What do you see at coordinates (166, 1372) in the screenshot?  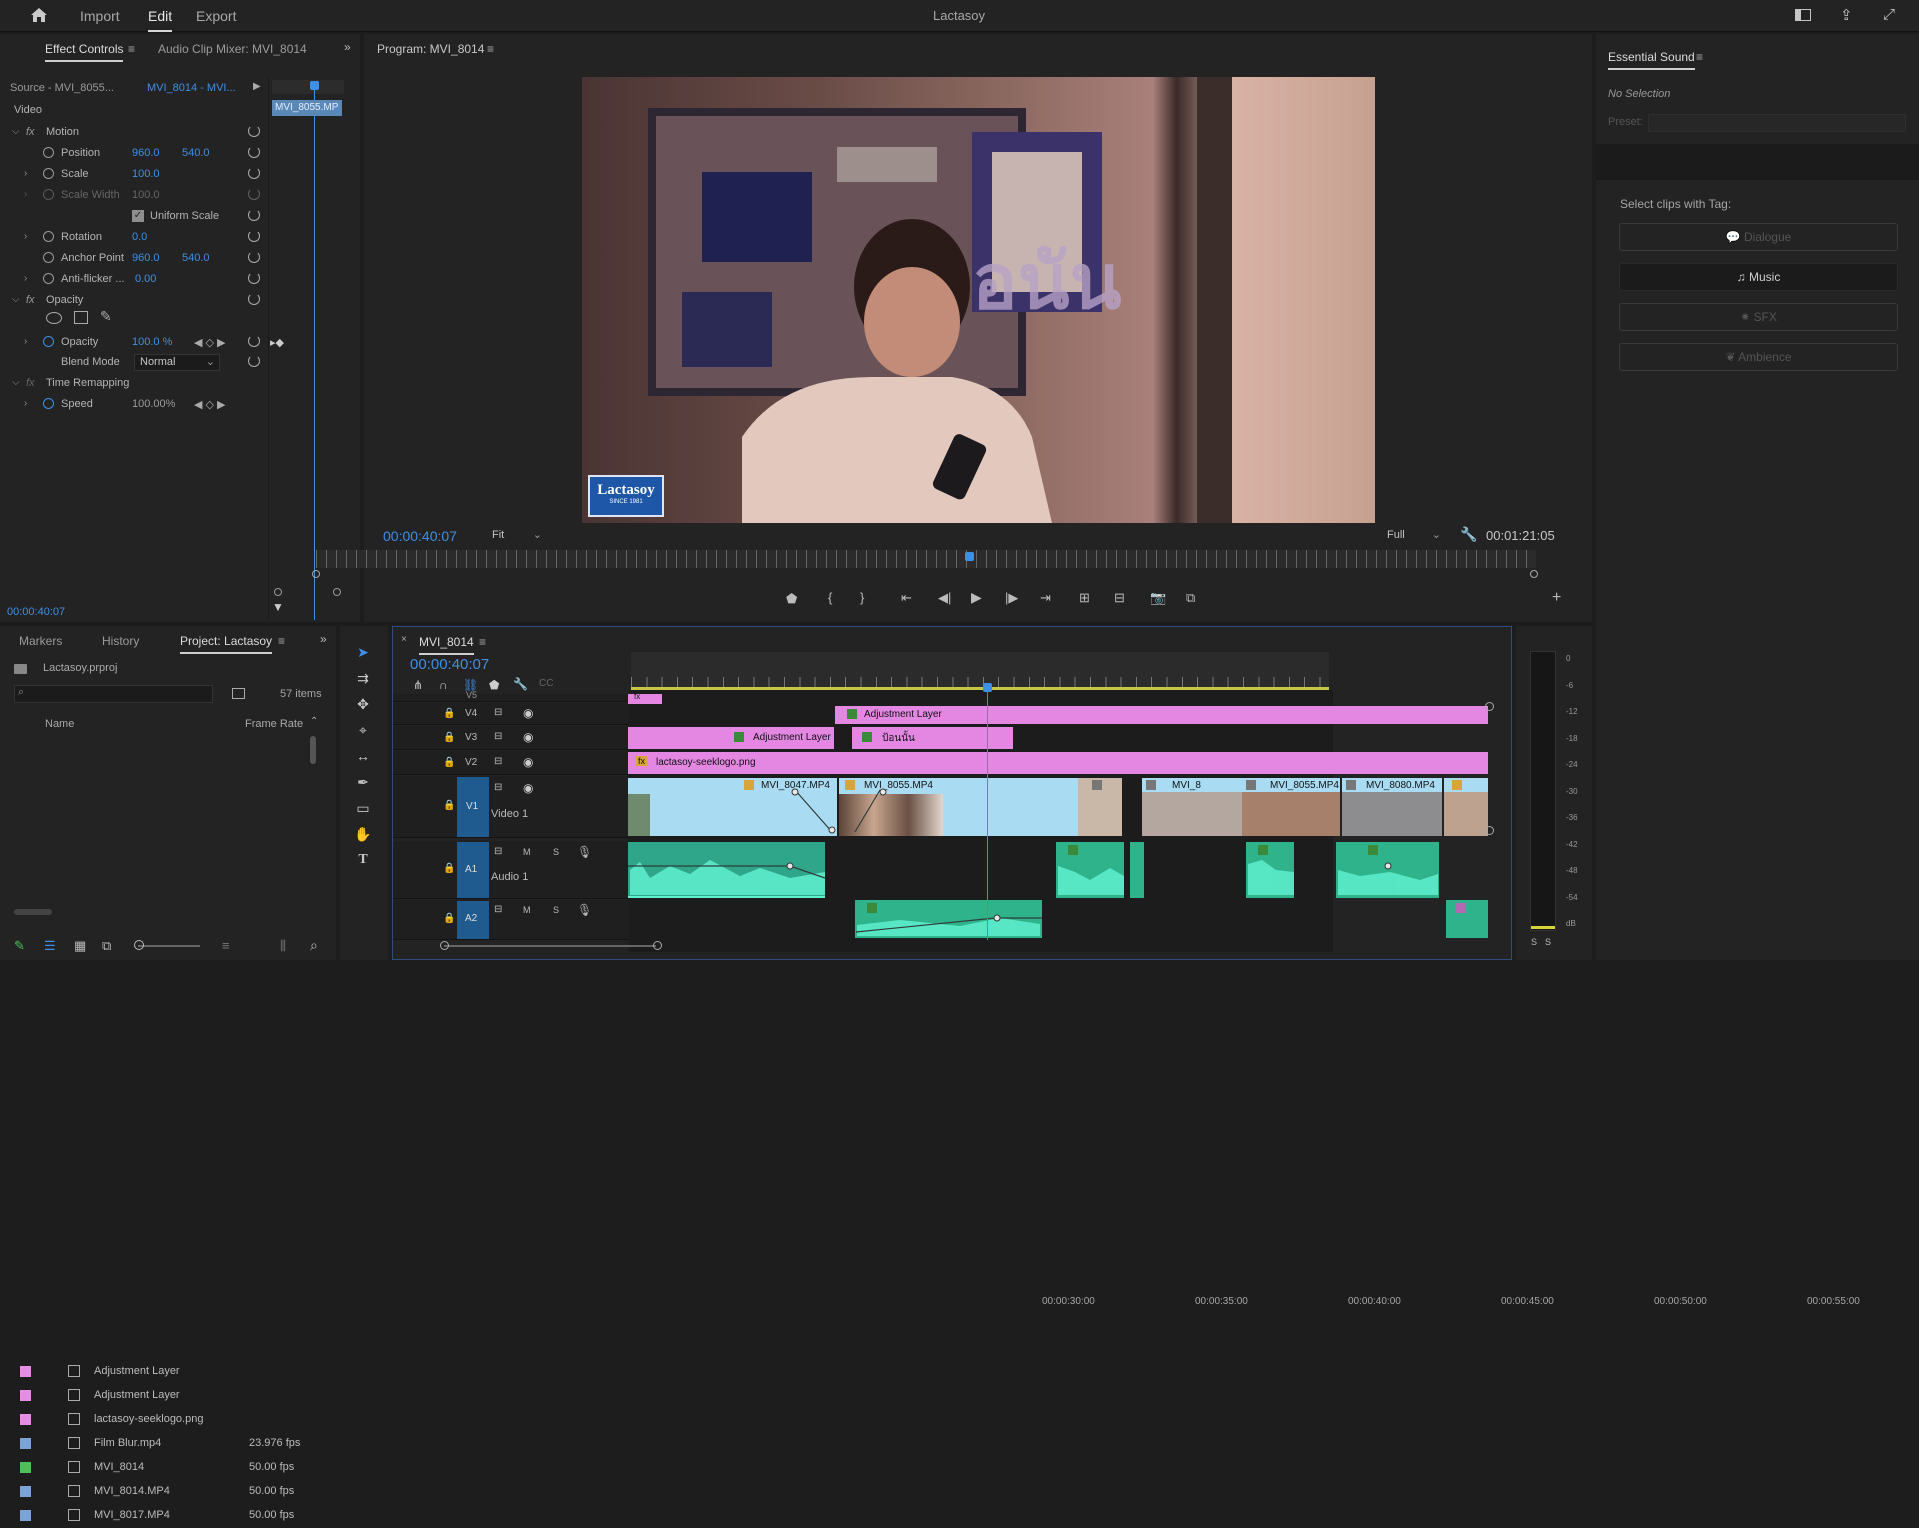 I see `project-item: Adjustment Layer` at bounding box center [166, 1372].